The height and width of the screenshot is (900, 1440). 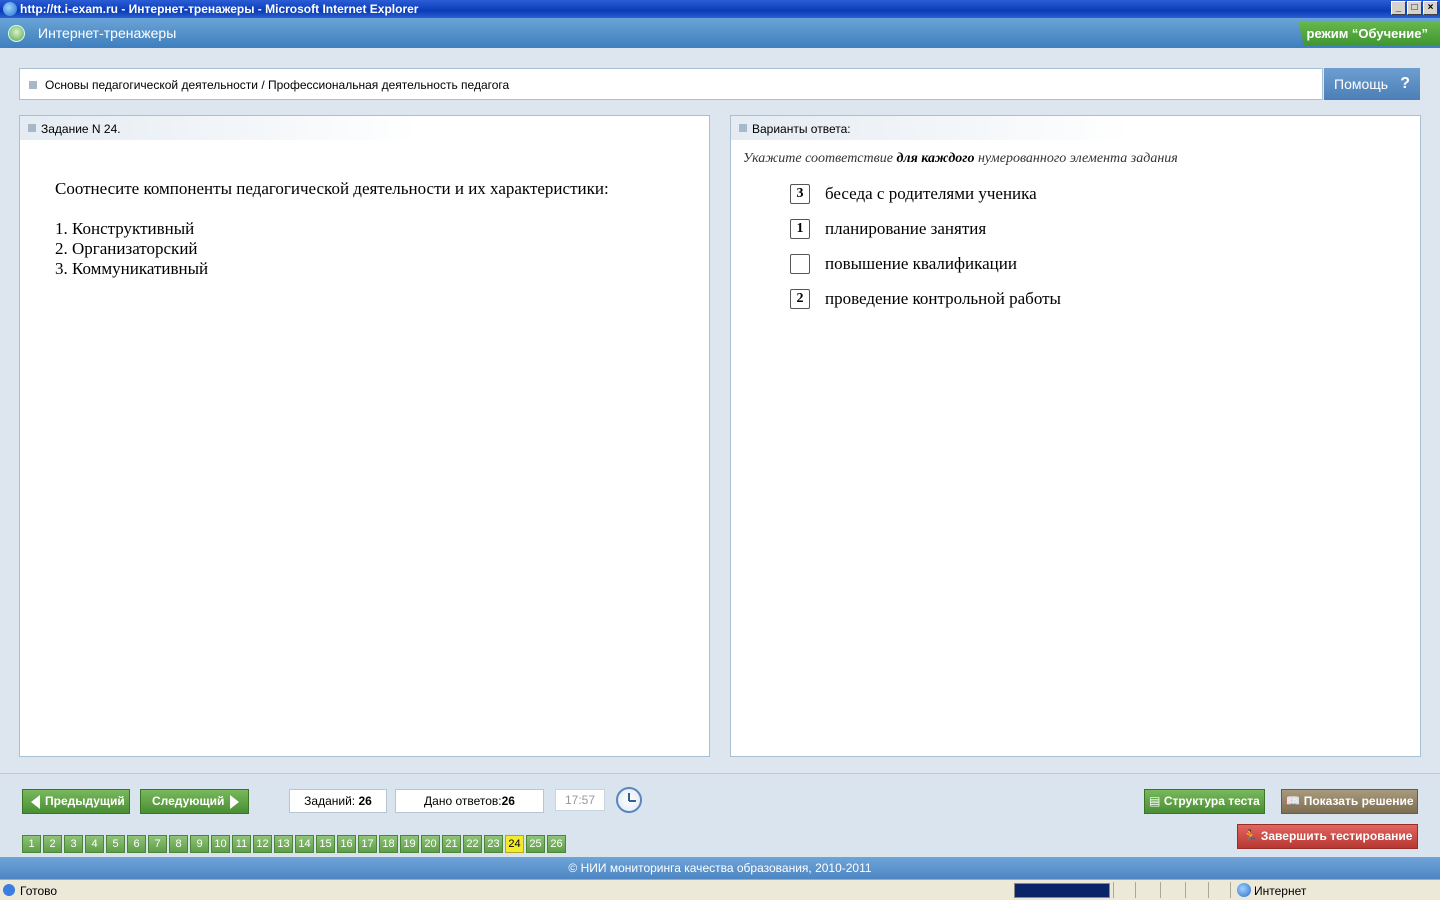 What do you see at coordinates (94, 844) in the screenshot?
I see `page-button: 4` at bounding box center [94, 844].